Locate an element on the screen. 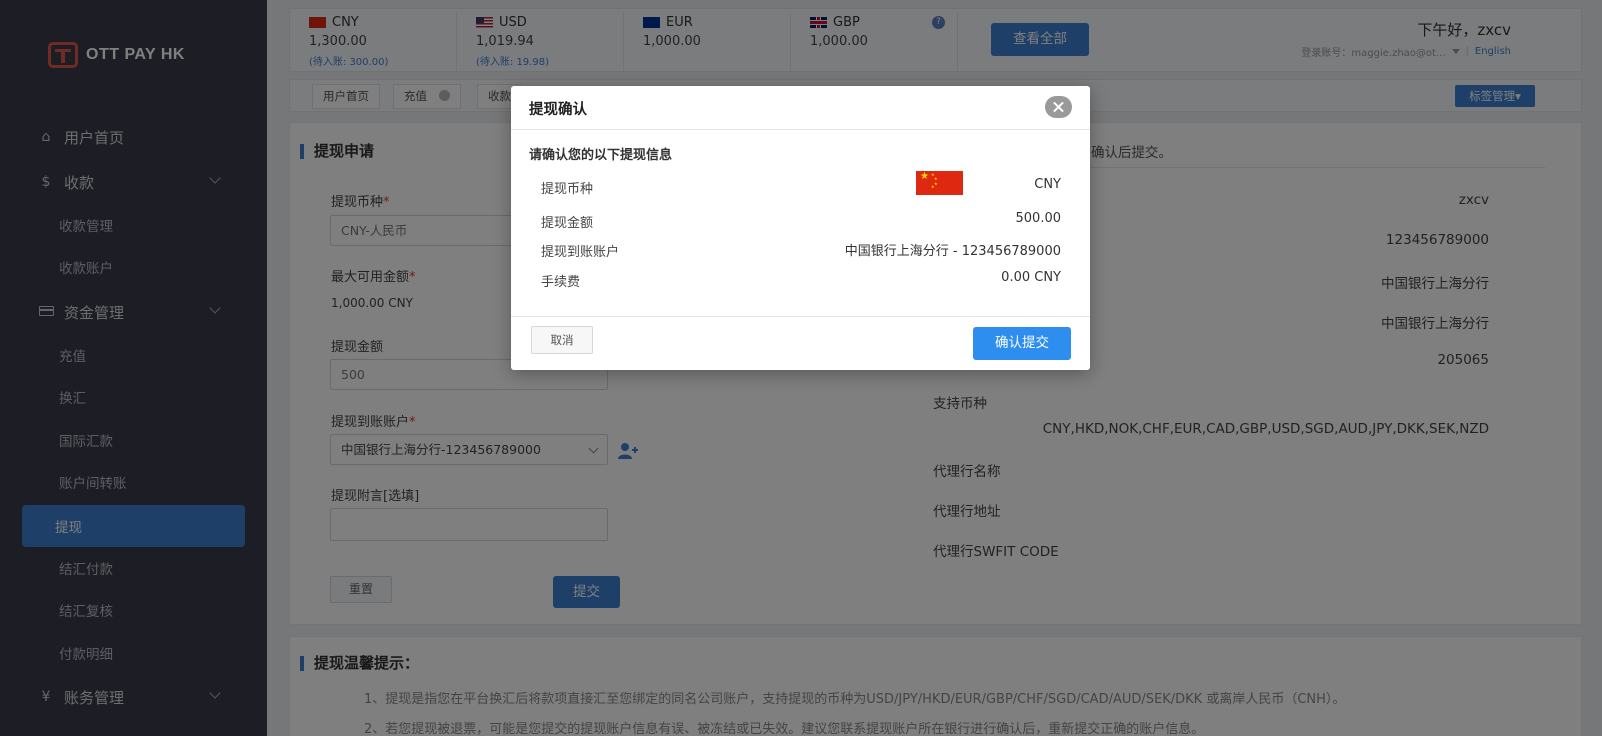 Image resolution: width=1602 pixels, height=736 pixels. dialog-title: 提现确认 is located at coordinates (558, 110).